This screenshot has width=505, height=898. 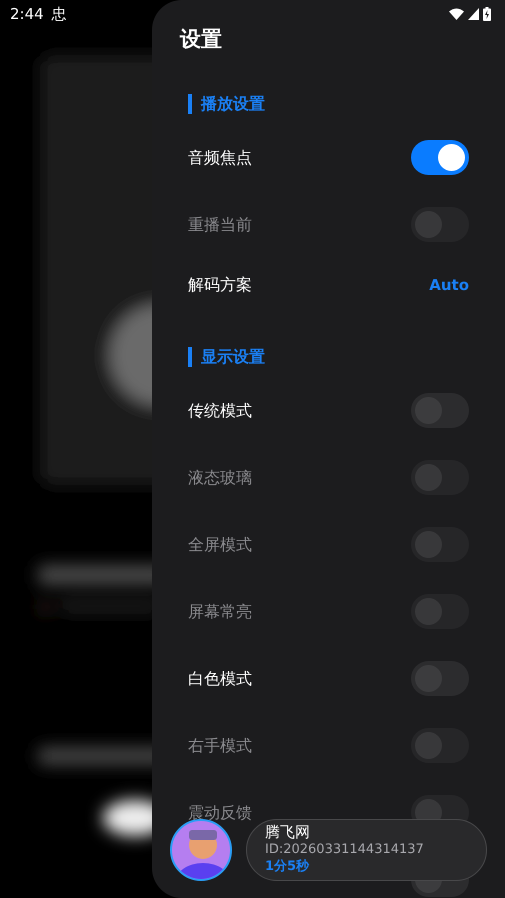 What do you see at coordinates (27, 14) in the screenshot?
I see `status-time: 2:44` at bounding box center [27, 14].